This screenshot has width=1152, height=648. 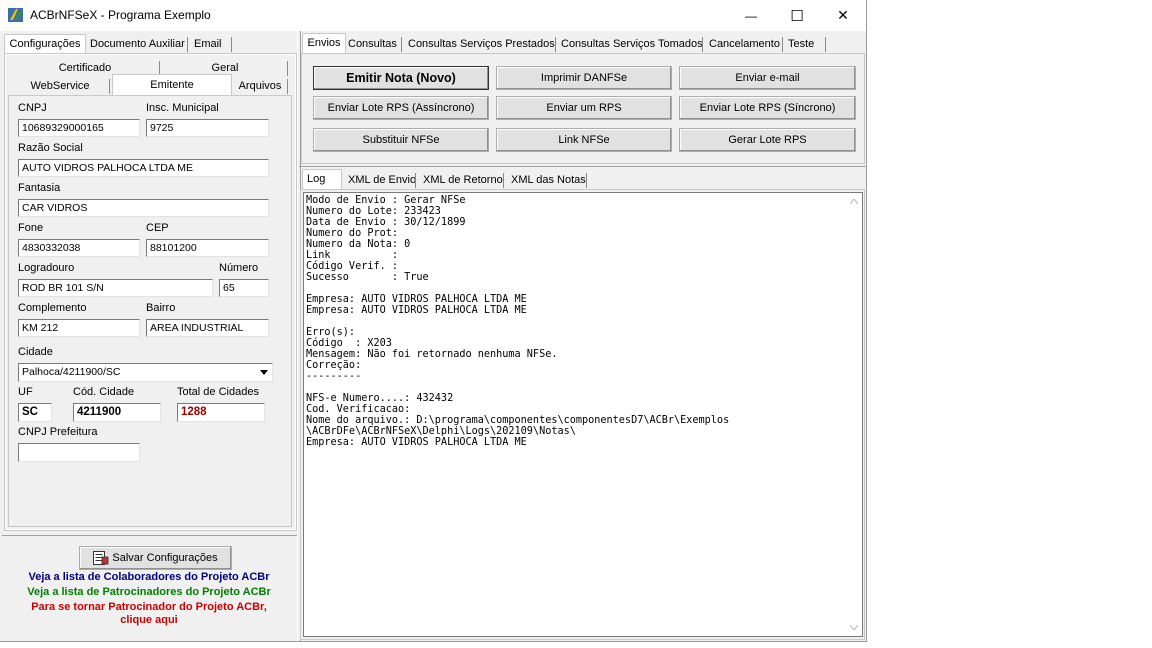 I want to click on vertical-scrollbar, so click(x=854, y=414).